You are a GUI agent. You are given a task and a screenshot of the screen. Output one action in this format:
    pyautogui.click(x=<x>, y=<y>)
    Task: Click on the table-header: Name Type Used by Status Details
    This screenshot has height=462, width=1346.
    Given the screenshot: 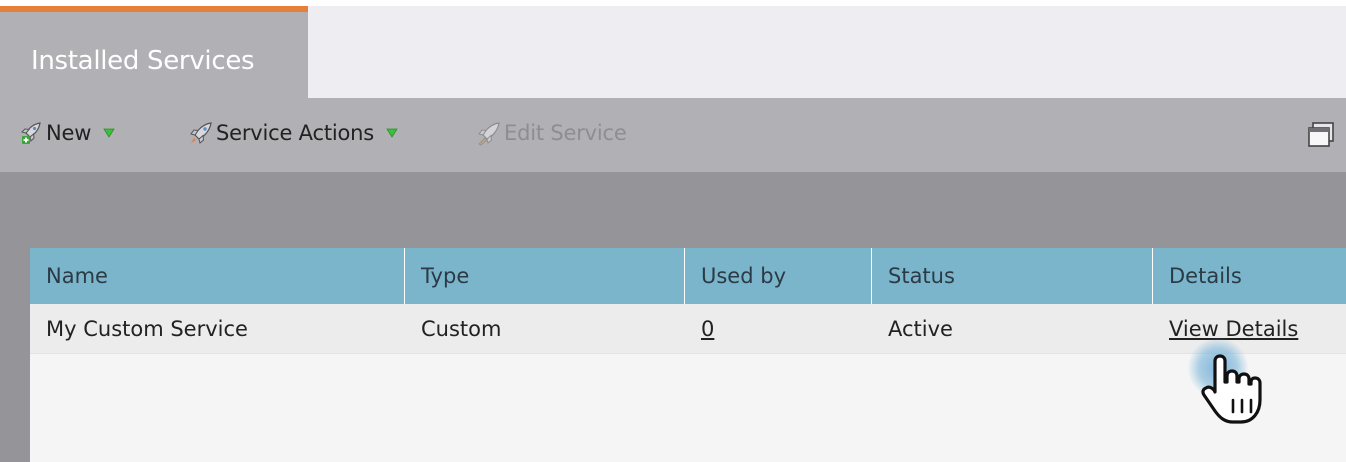 What is the action you would take?
    pyautogui.click(x=688, y=276)
    